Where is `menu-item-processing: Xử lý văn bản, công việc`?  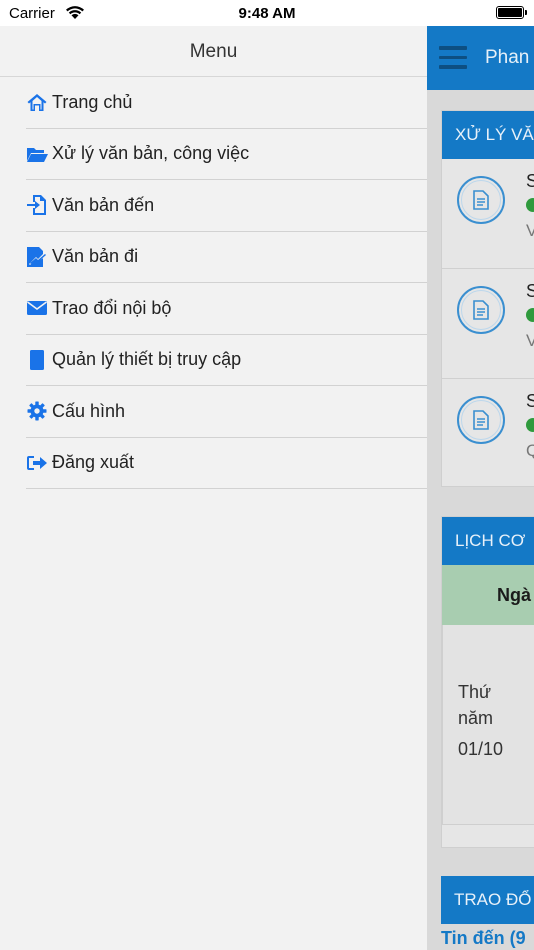
menu-item-processing: Xử lý văn bản, công việc is located at coordinates (226, 154).